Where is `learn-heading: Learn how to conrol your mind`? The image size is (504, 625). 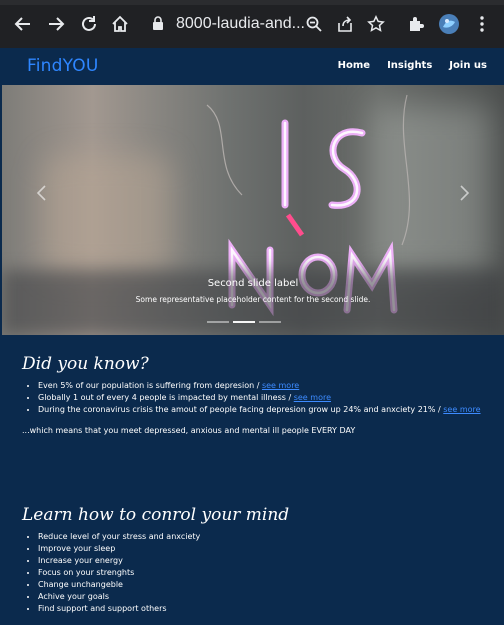 learn-heading: Learn how to conrol your mind is located at coordinates (156, 515).